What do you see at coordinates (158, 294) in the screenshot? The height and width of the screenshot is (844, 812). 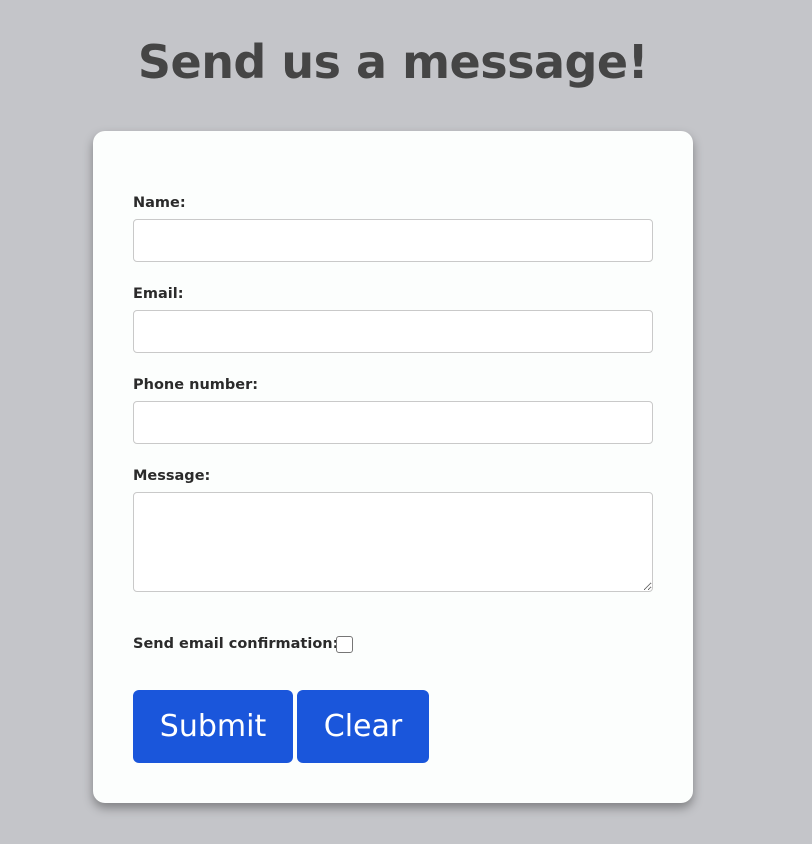 I see `email-label: Email:` at bounding box center [158, 294].